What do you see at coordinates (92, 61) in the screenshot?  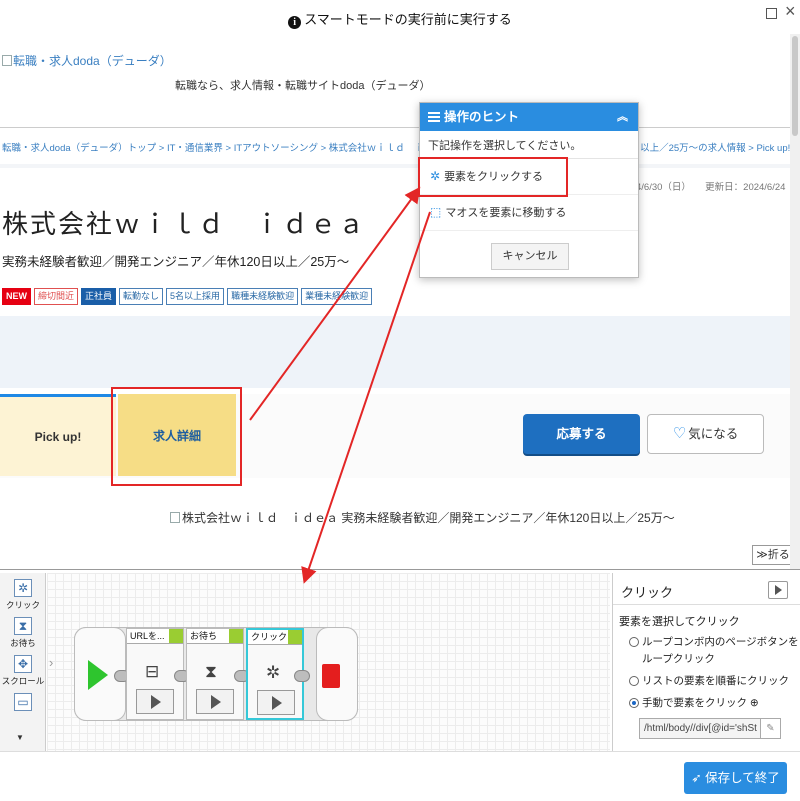 I see `logo-alt-text: 転職・求人doda（デューダ）` at bounding box center [92, 61].